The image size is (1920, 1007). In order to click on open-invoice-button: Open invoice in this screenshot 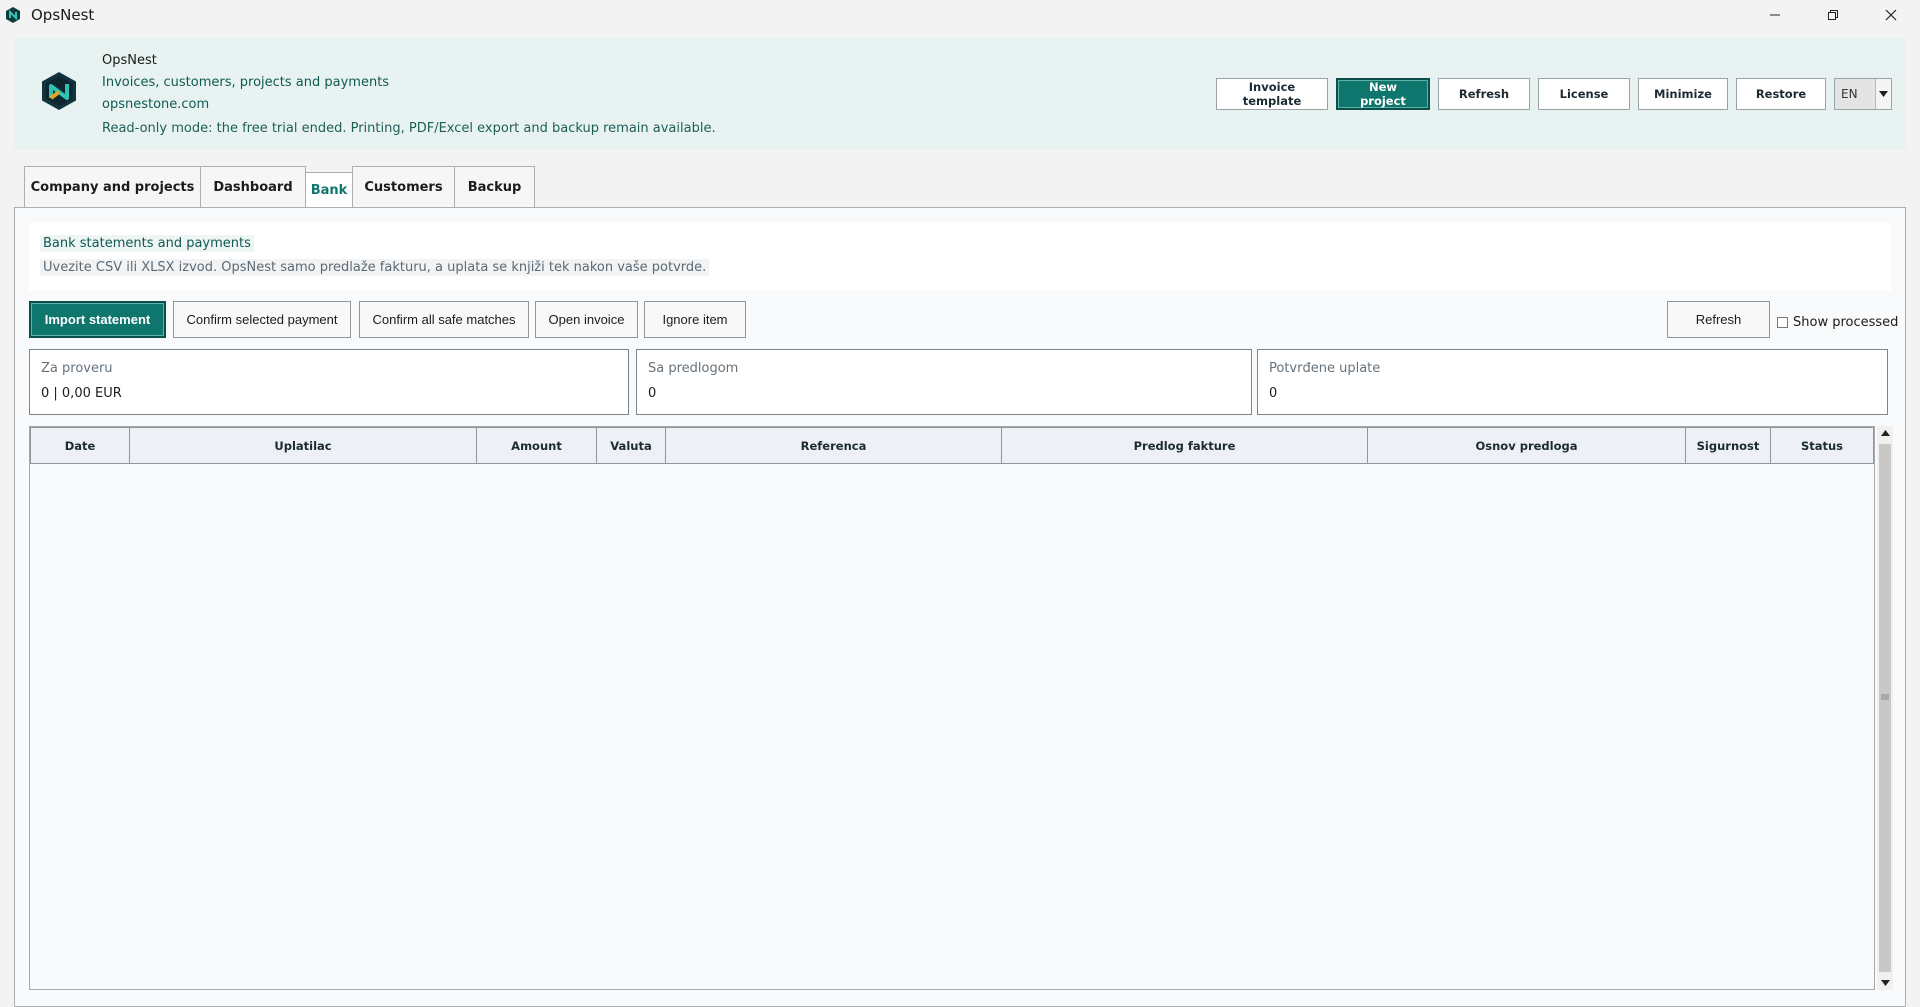, I will do `click(586, 319)`.